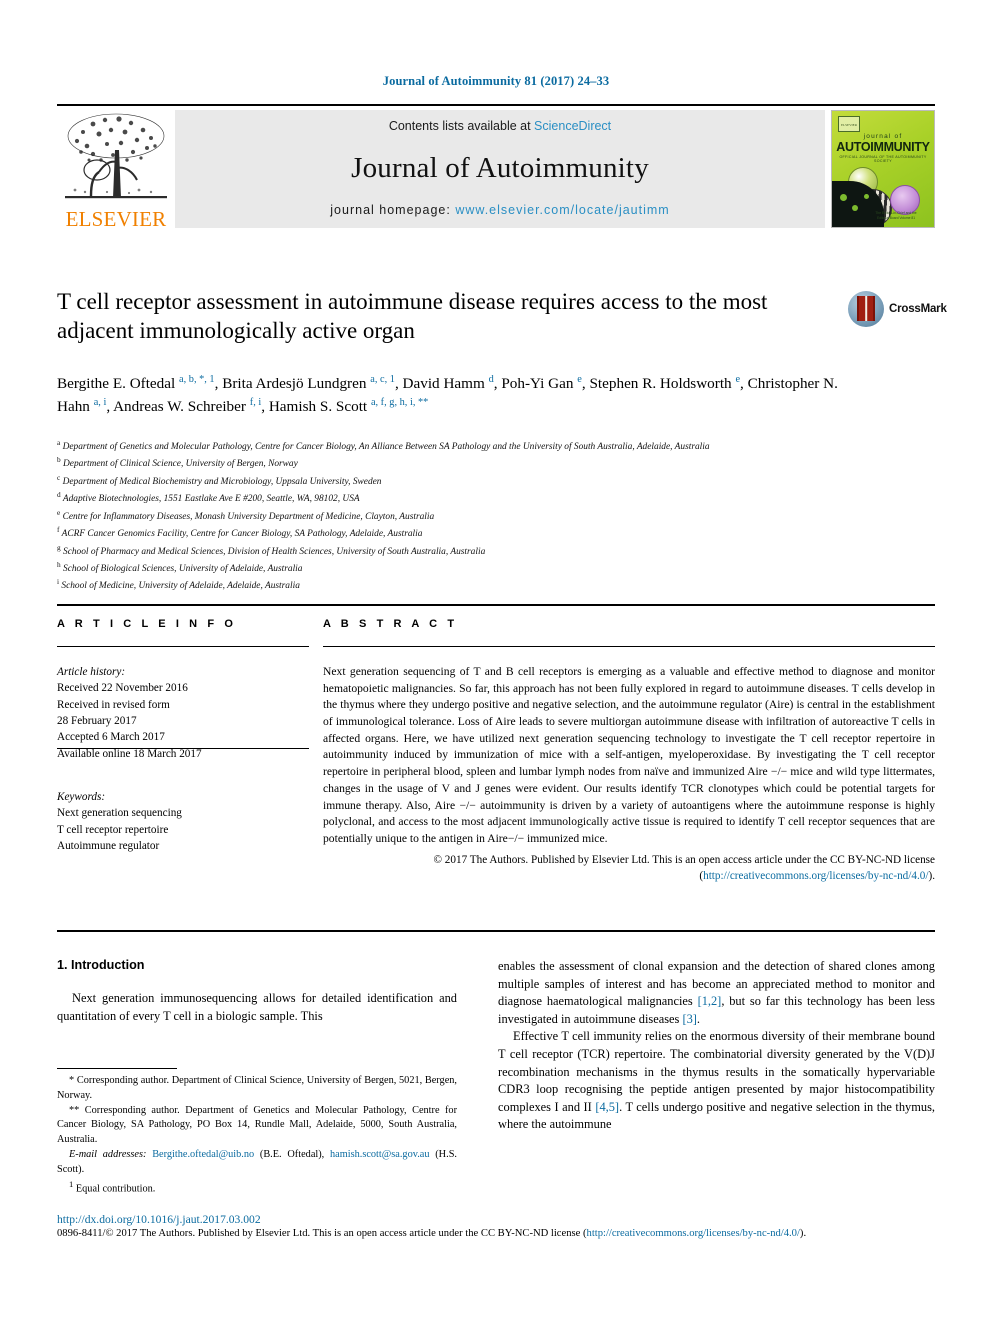 The height and width of the screenshot is (1323, 992). What do you see at coordinates (100, 403) in the screenshot?
I see `author-affiliation-marks: a, i` at bounding box center [100, 403].